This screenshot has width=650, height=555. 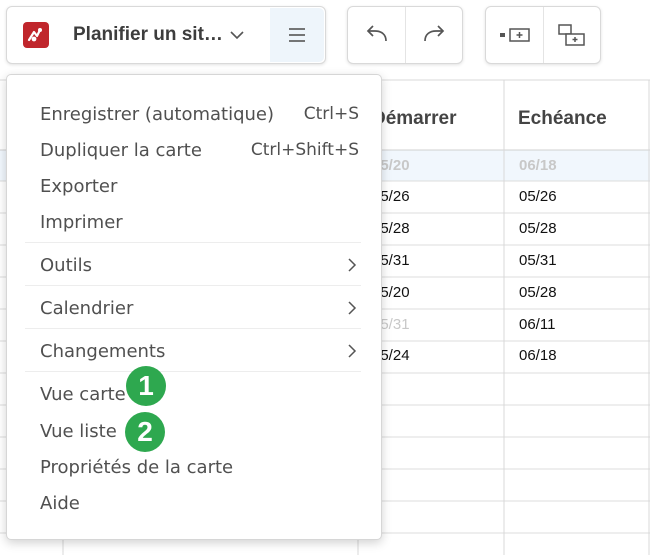 I want to click on menu-item-tools: Outils, so click(x=199, y=265).